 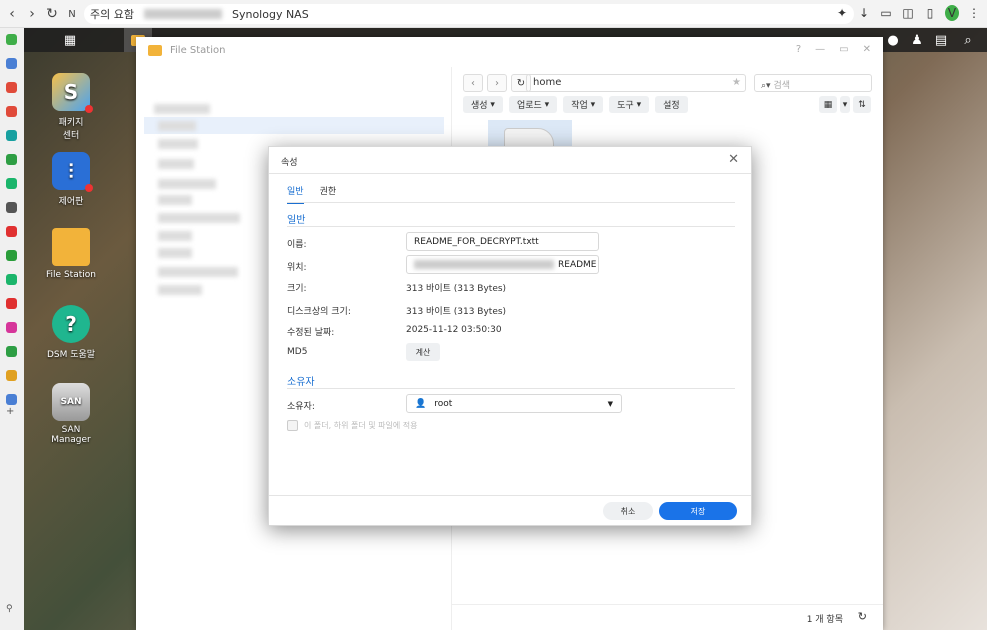 What do you see at coordinates (295, 194) in the screenshot?
I see `tab-general: 일반` at bounding box center [295, 194].